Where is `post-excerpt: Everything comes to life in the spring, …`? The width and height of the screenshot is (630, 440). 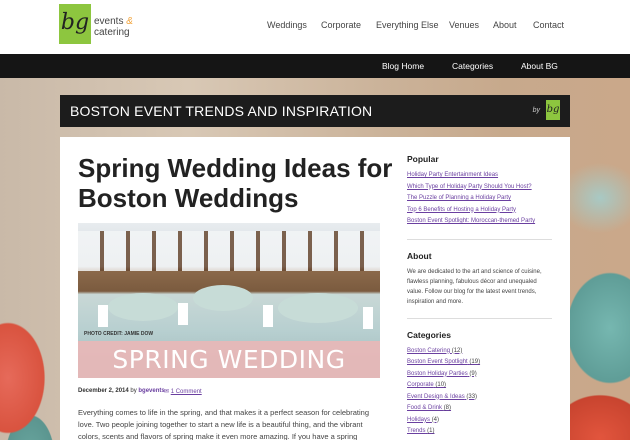
post-excerpt: Everything comes to life in the spring, … is located at coordinates (223, 424).